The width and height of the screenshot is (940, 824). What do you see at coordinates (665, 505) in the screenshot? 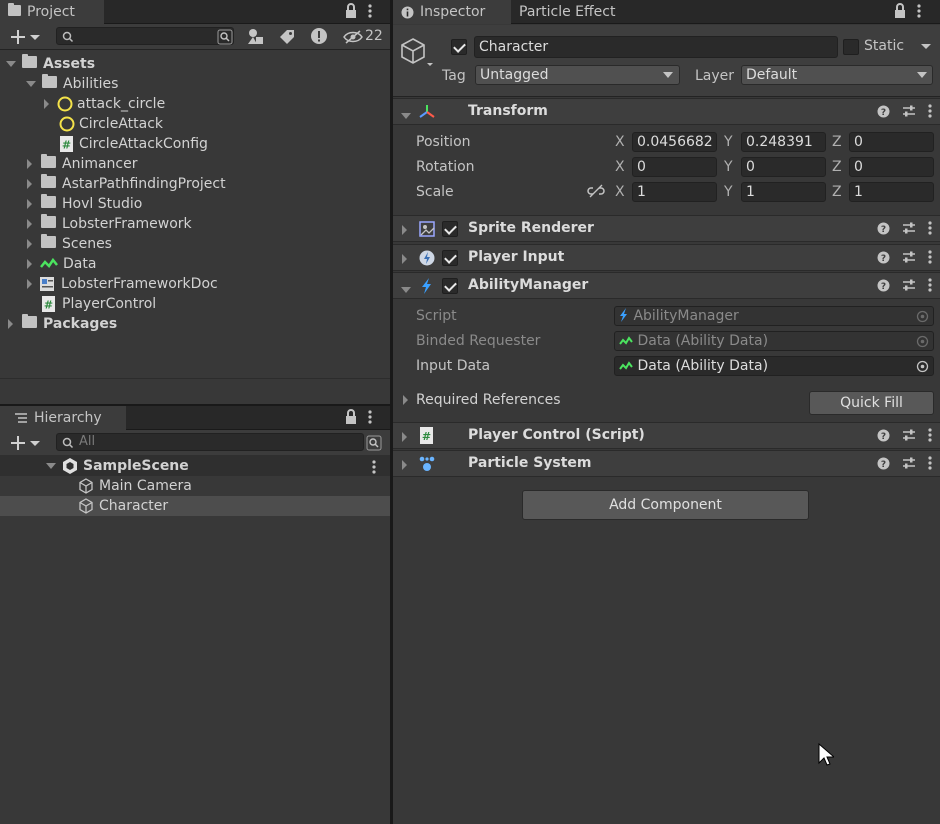
I see `add-component-button: Add Component` at bounding box center [665, 505].